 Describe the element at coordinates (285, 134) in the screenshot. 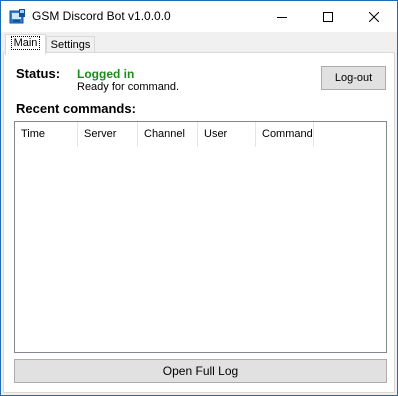

I see `column-header-command: Command` at that location.